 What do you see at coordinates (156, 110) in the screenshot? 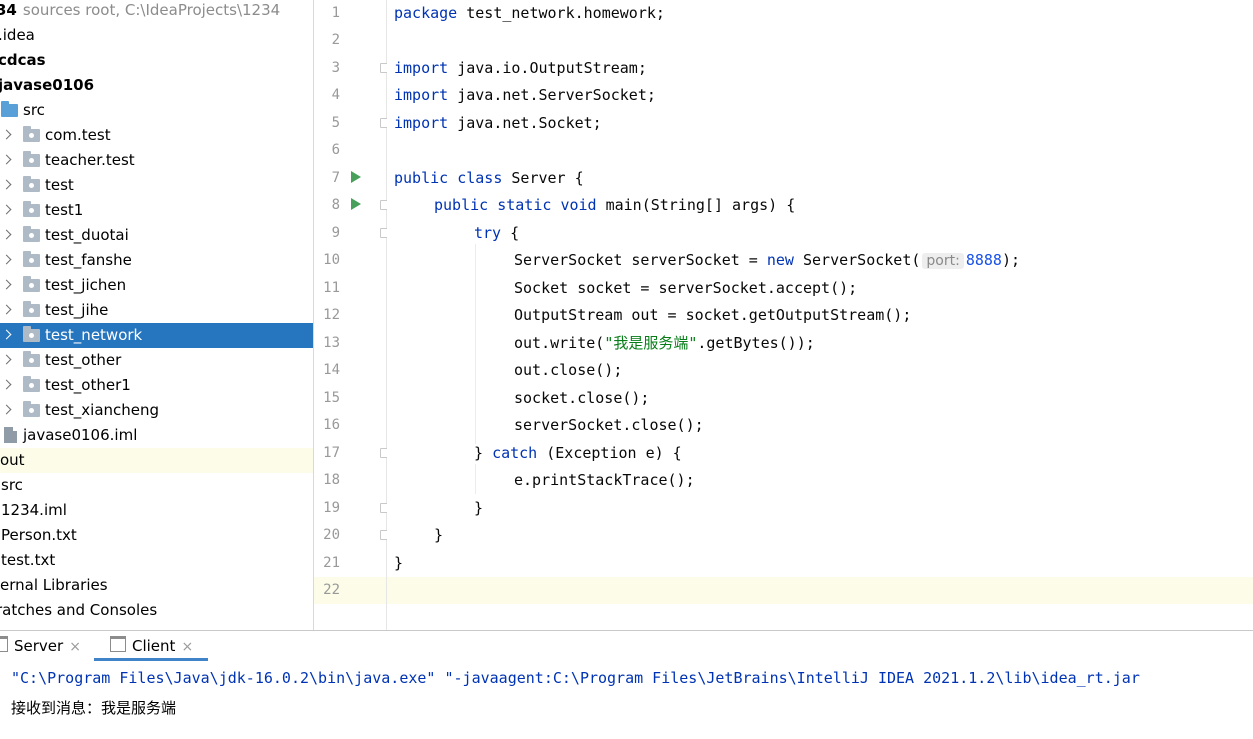
I see `tree-item-src: src` at bounding box center [156, 110].